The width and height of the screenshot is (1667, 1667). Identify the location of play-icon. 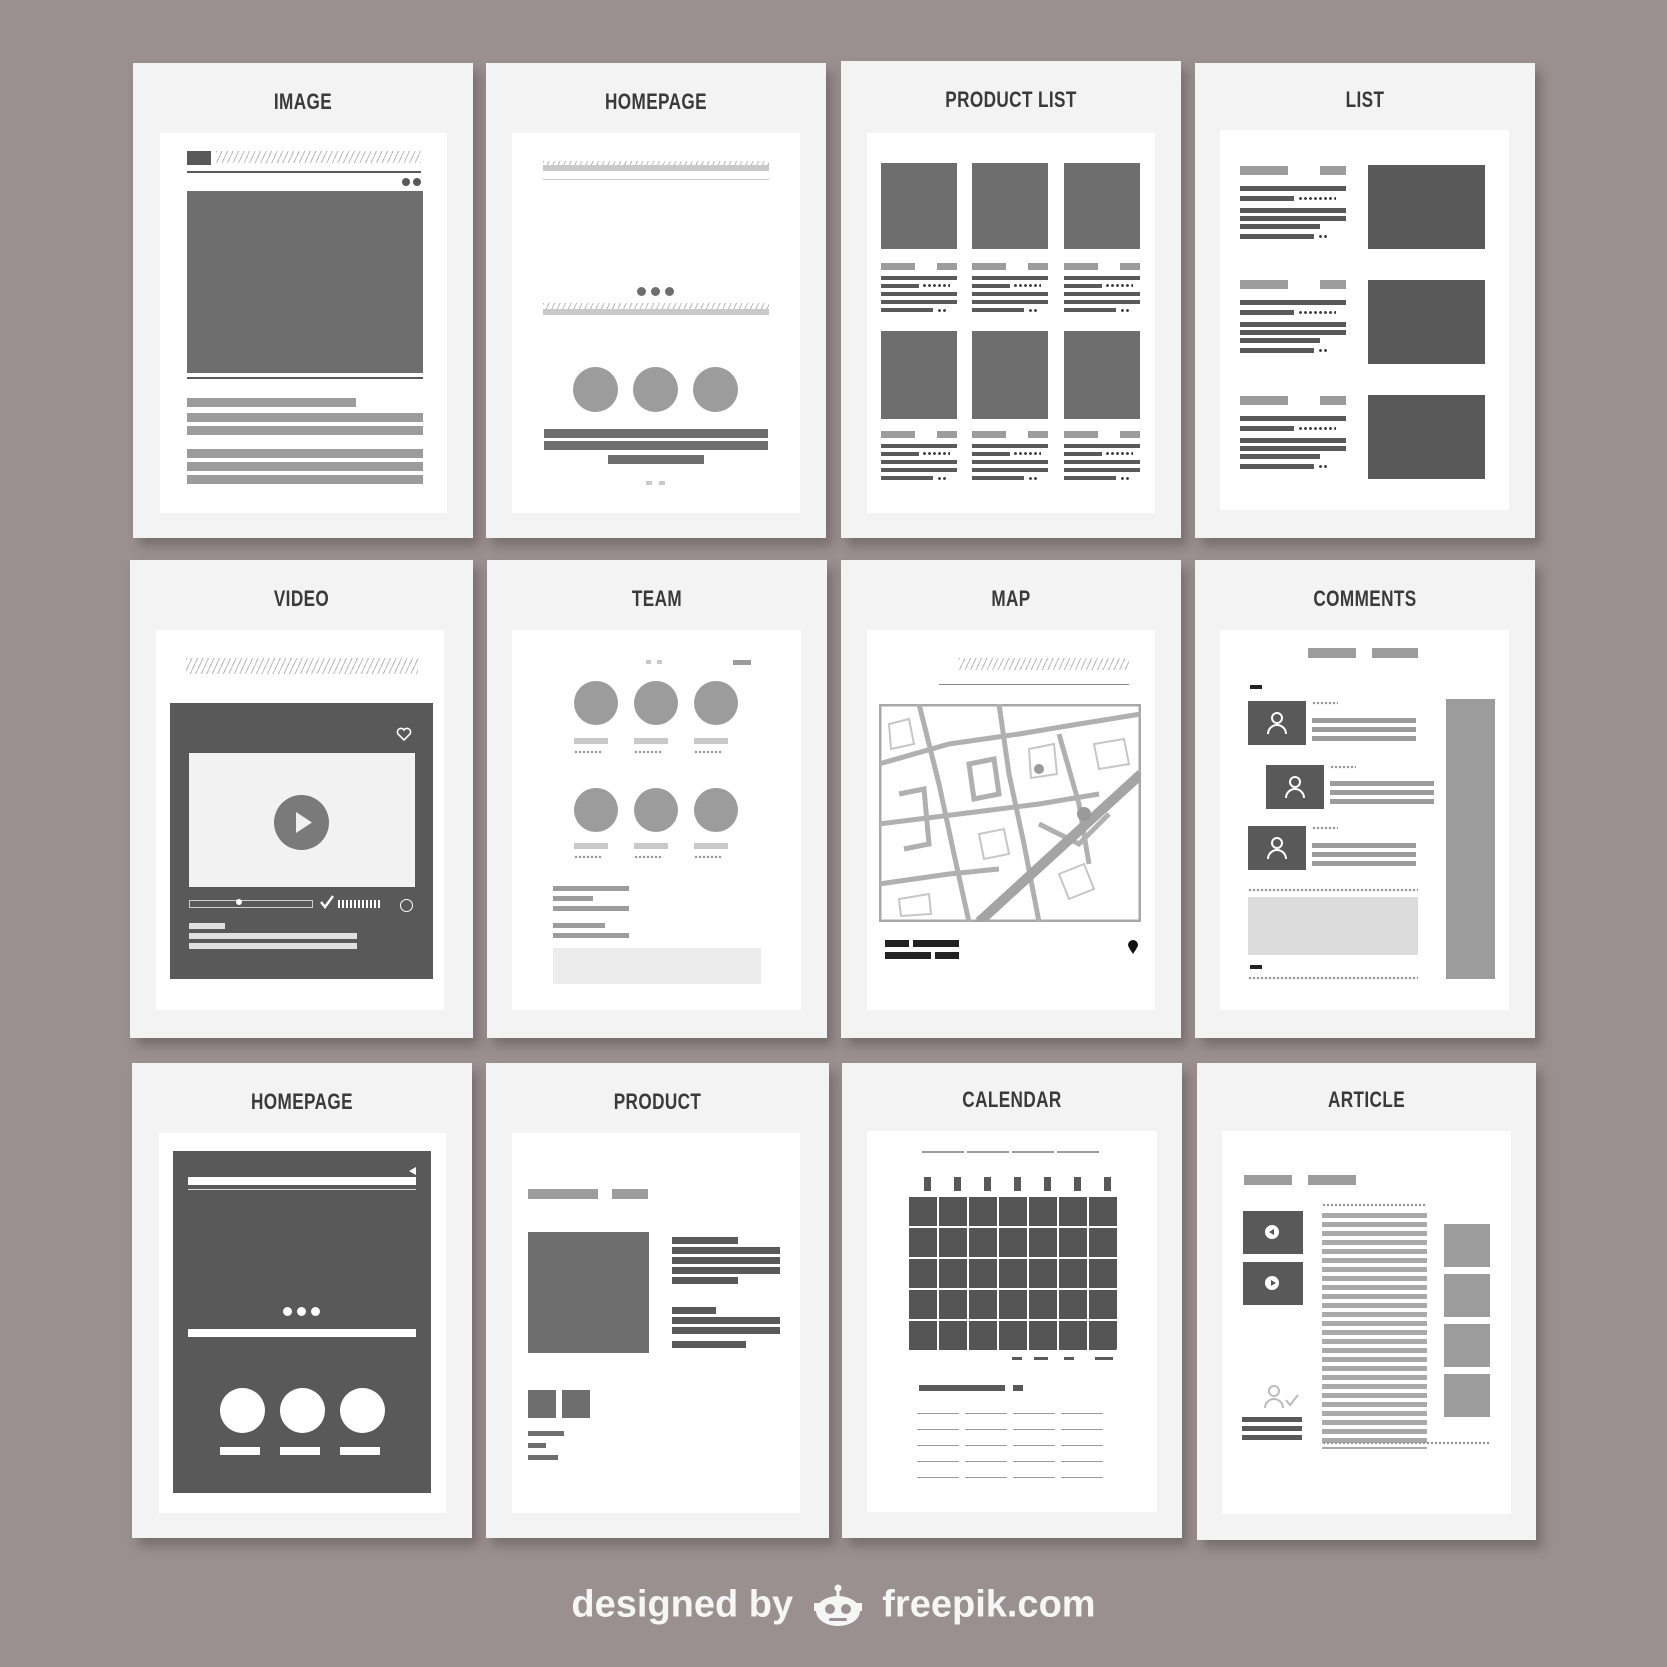
(304, 822).